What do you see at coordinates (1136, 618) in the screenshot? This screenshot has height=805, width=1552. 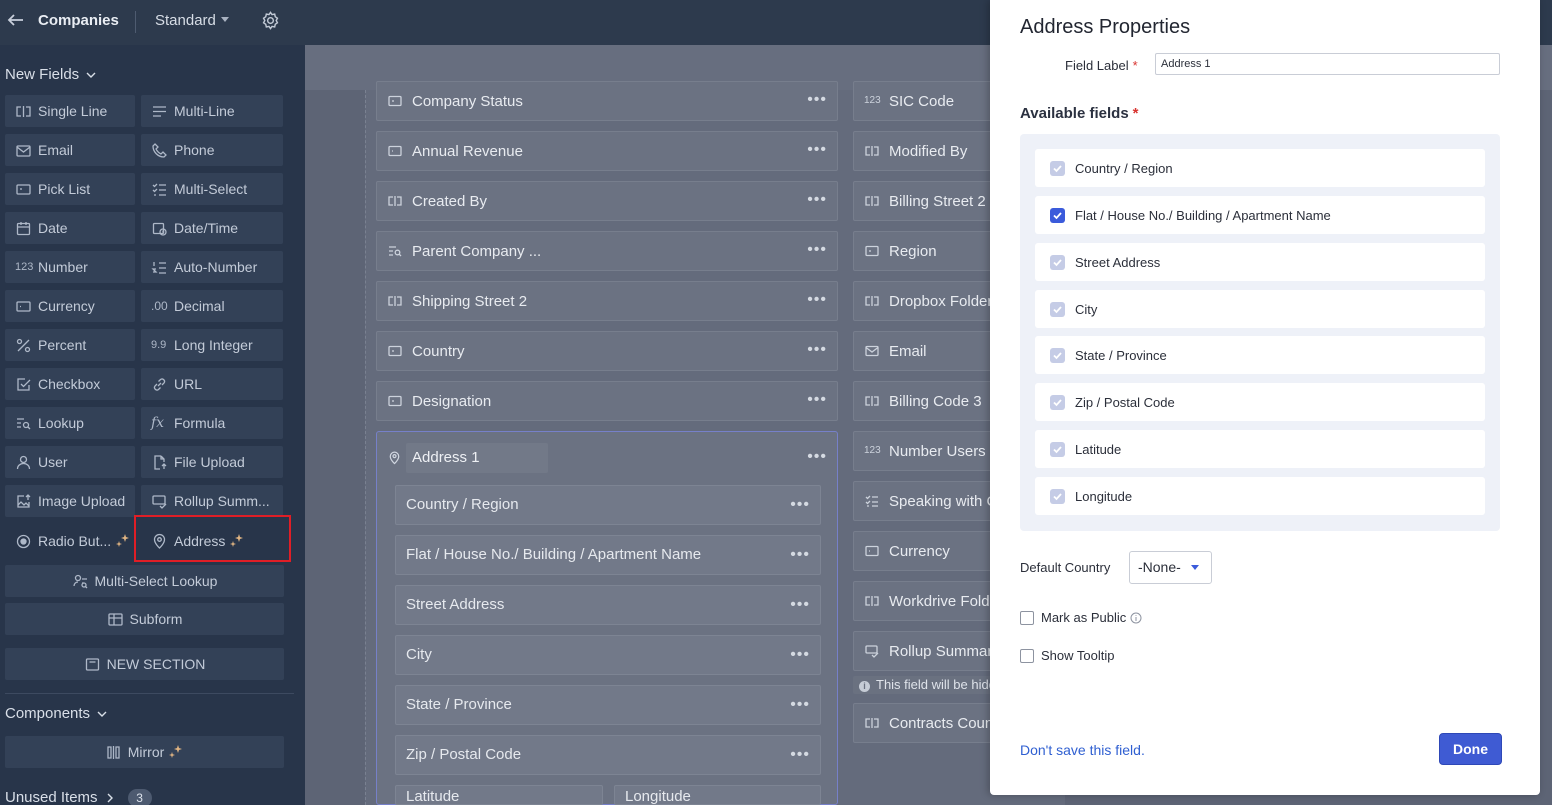 I see `info-icon` at bounding box center [1136, 618].